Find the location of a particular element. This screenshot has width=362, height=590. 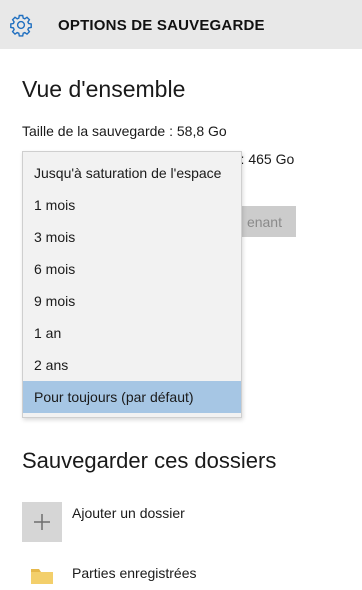

add-folder-button is located at coordinates (42, 522).